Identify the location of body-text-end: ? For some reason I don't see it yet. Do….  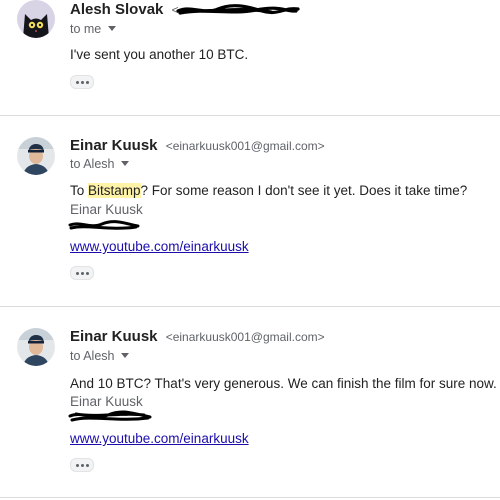
(304, 190).